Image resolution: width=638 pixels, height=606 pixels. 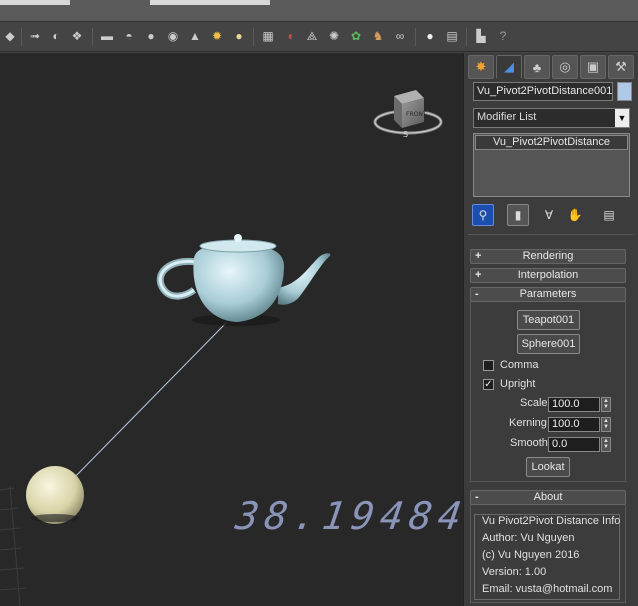 What do you see at coordinates (210, 2) in the screenshot?
I see `command-field` at bounding box center [210, 2].